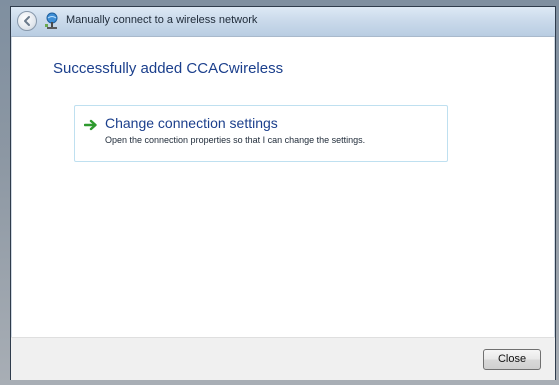 This screenshot has height=385, width=559. What do you see at coordinates (168, 68) in the screenshot?
I see `page-heading: Successfully added CCACwireless` at bounding box center [168, 68].